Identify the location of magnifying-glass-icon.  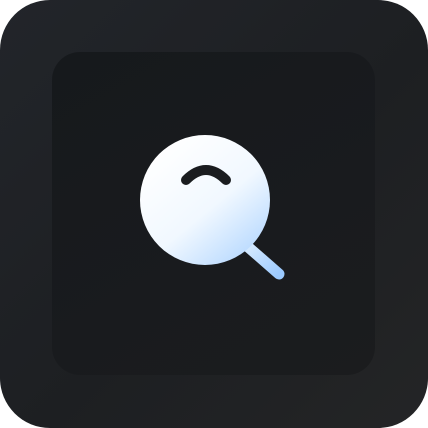
(212, 207).